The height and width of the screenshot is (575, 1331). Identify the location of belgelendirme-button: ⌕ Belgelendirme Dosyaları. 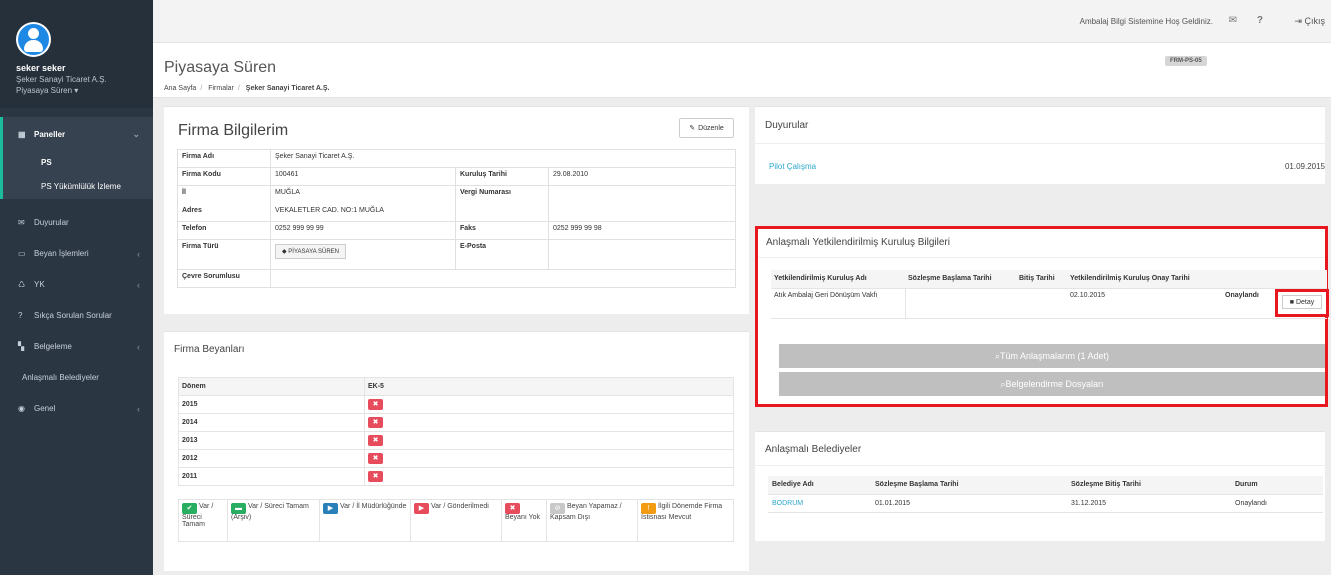
(1052, 384).